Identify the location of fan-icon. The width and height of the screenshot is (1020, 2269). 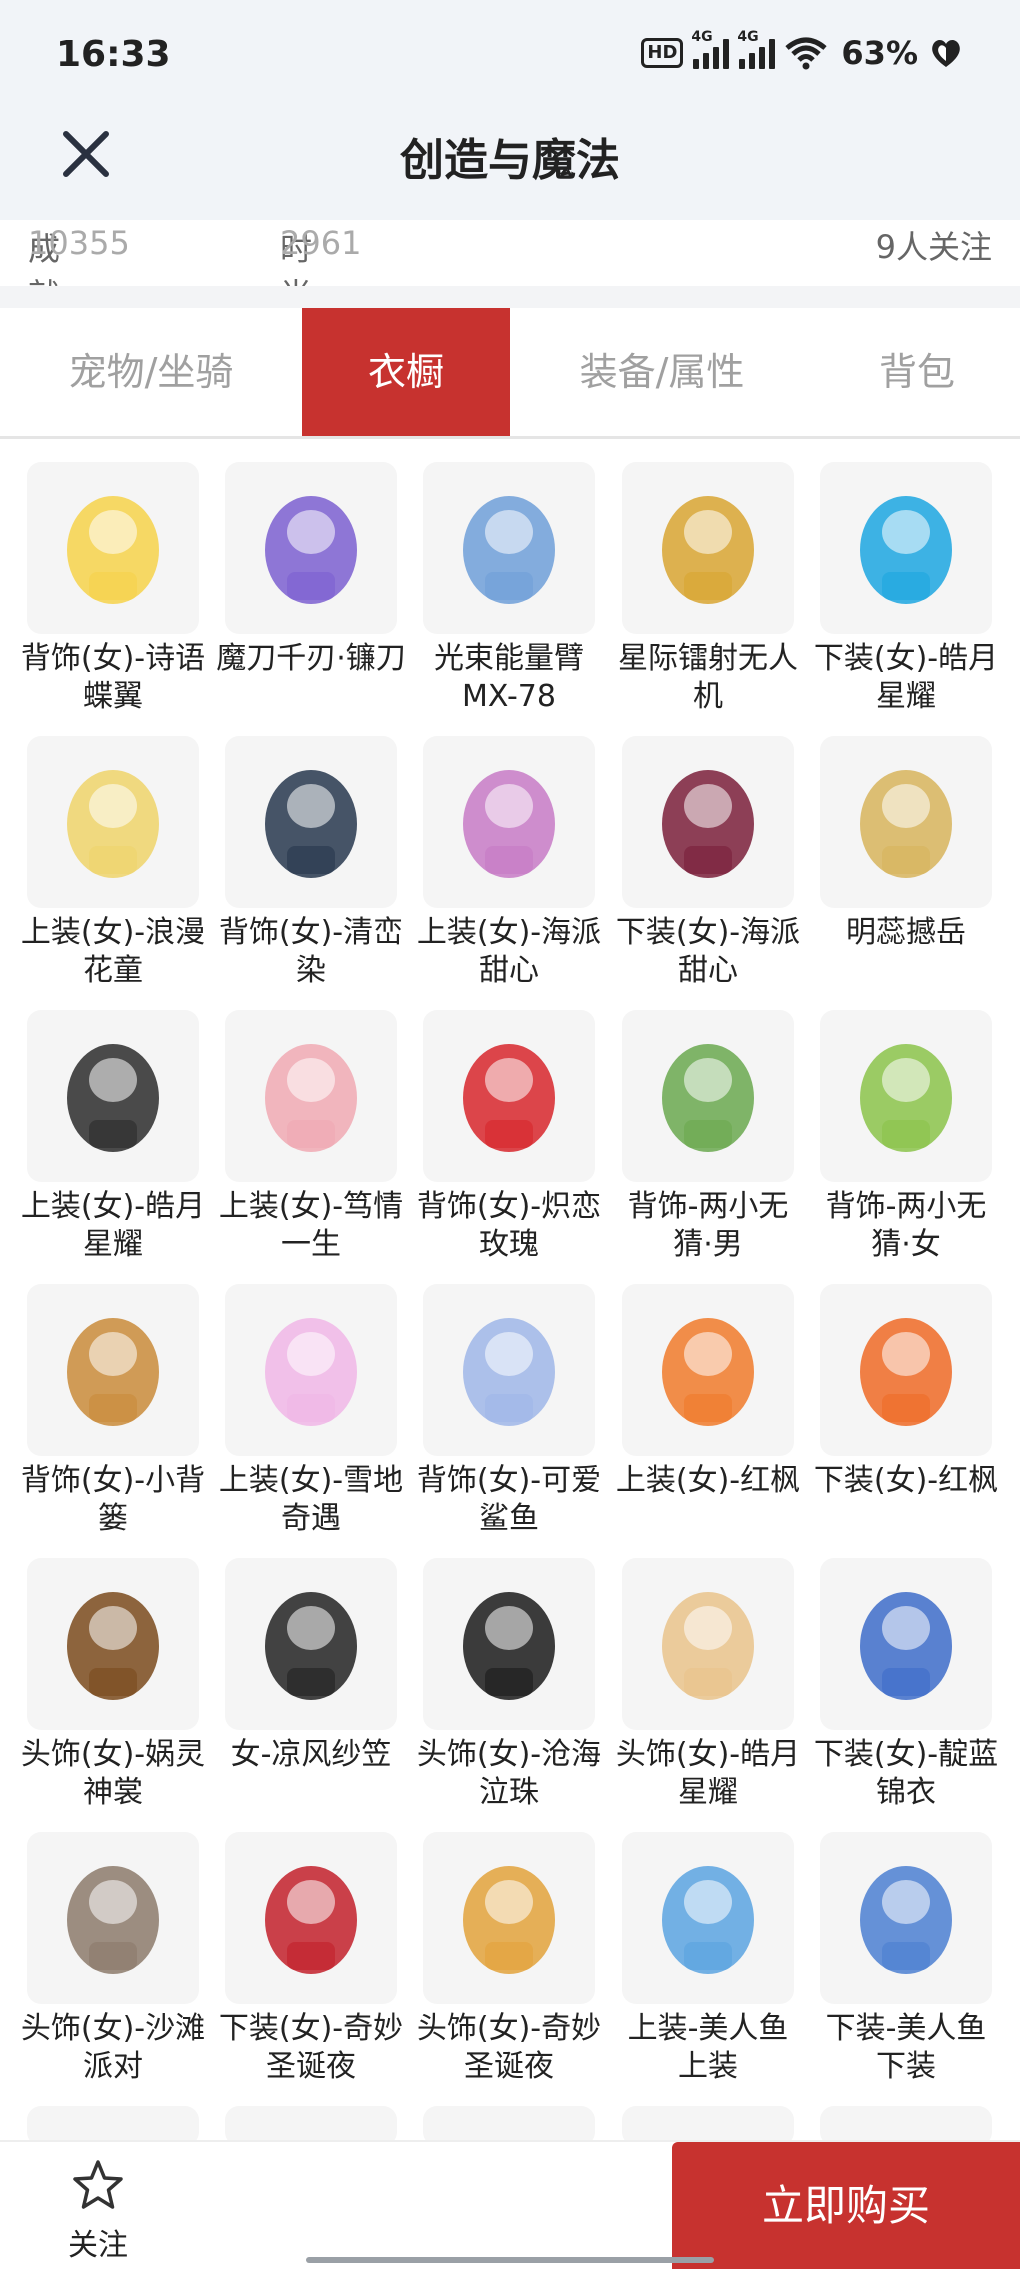
(311, 824).